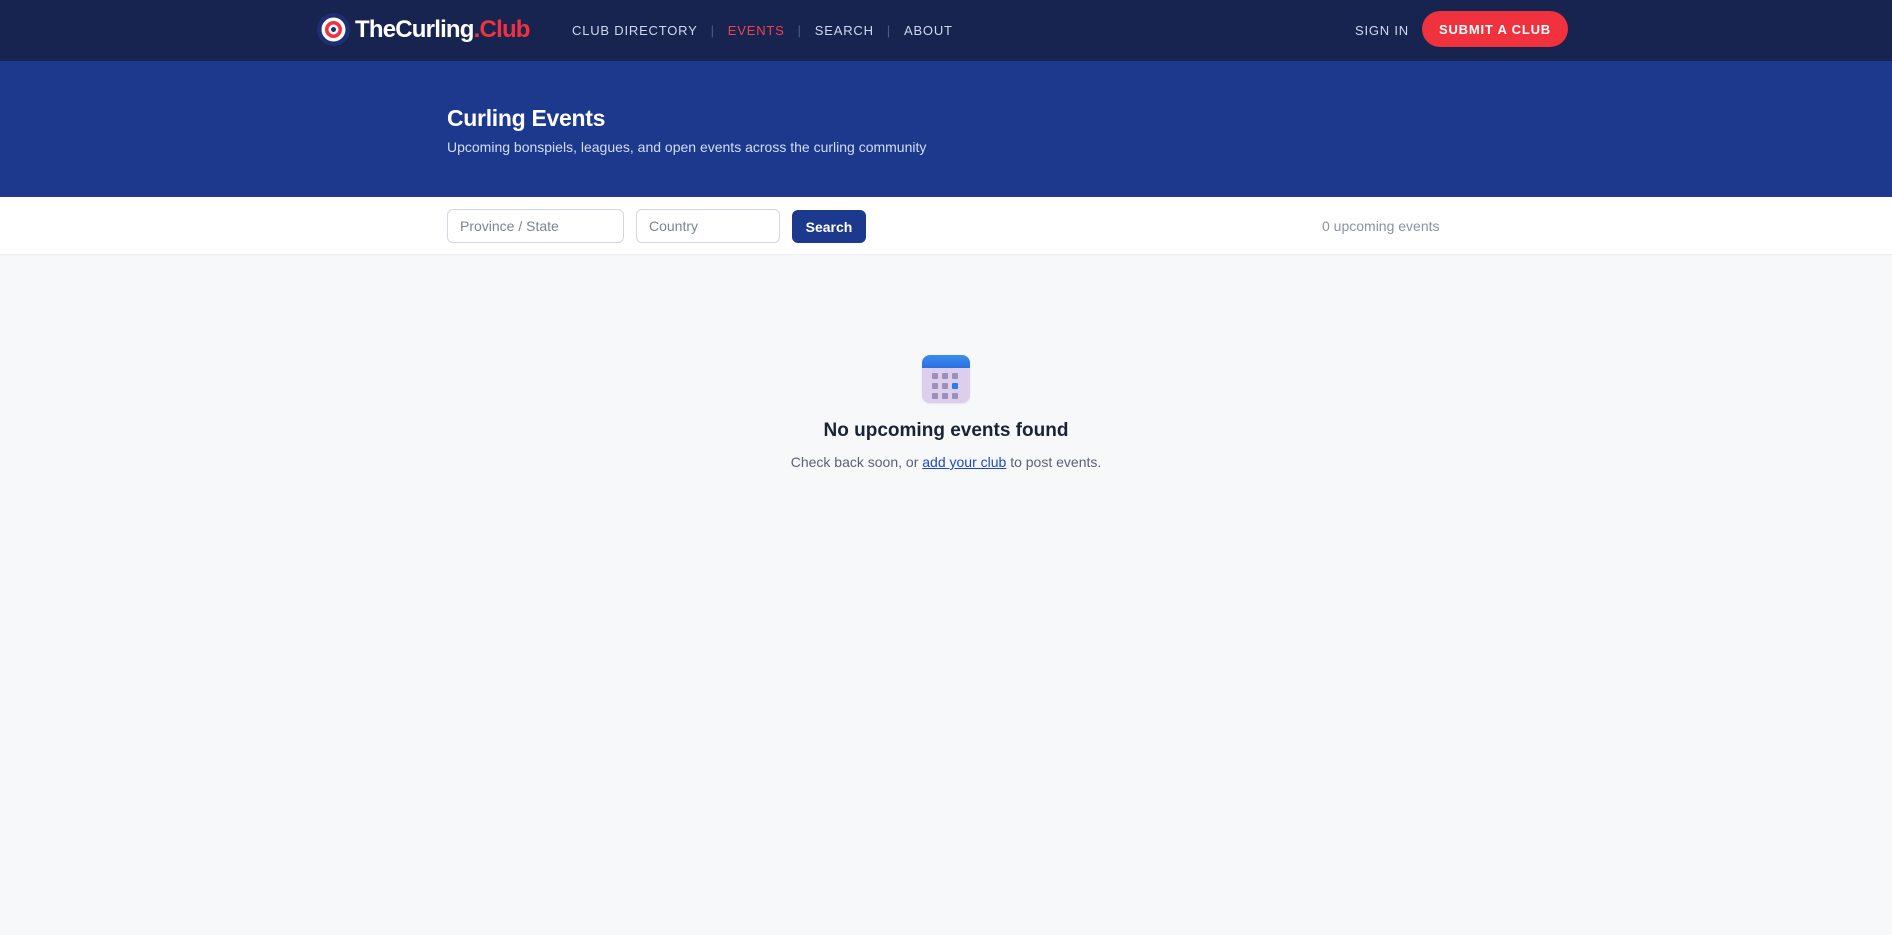  Describe the element at coordinates (333, 29) in the screenshot. I see `curling-target-icon` at that location.